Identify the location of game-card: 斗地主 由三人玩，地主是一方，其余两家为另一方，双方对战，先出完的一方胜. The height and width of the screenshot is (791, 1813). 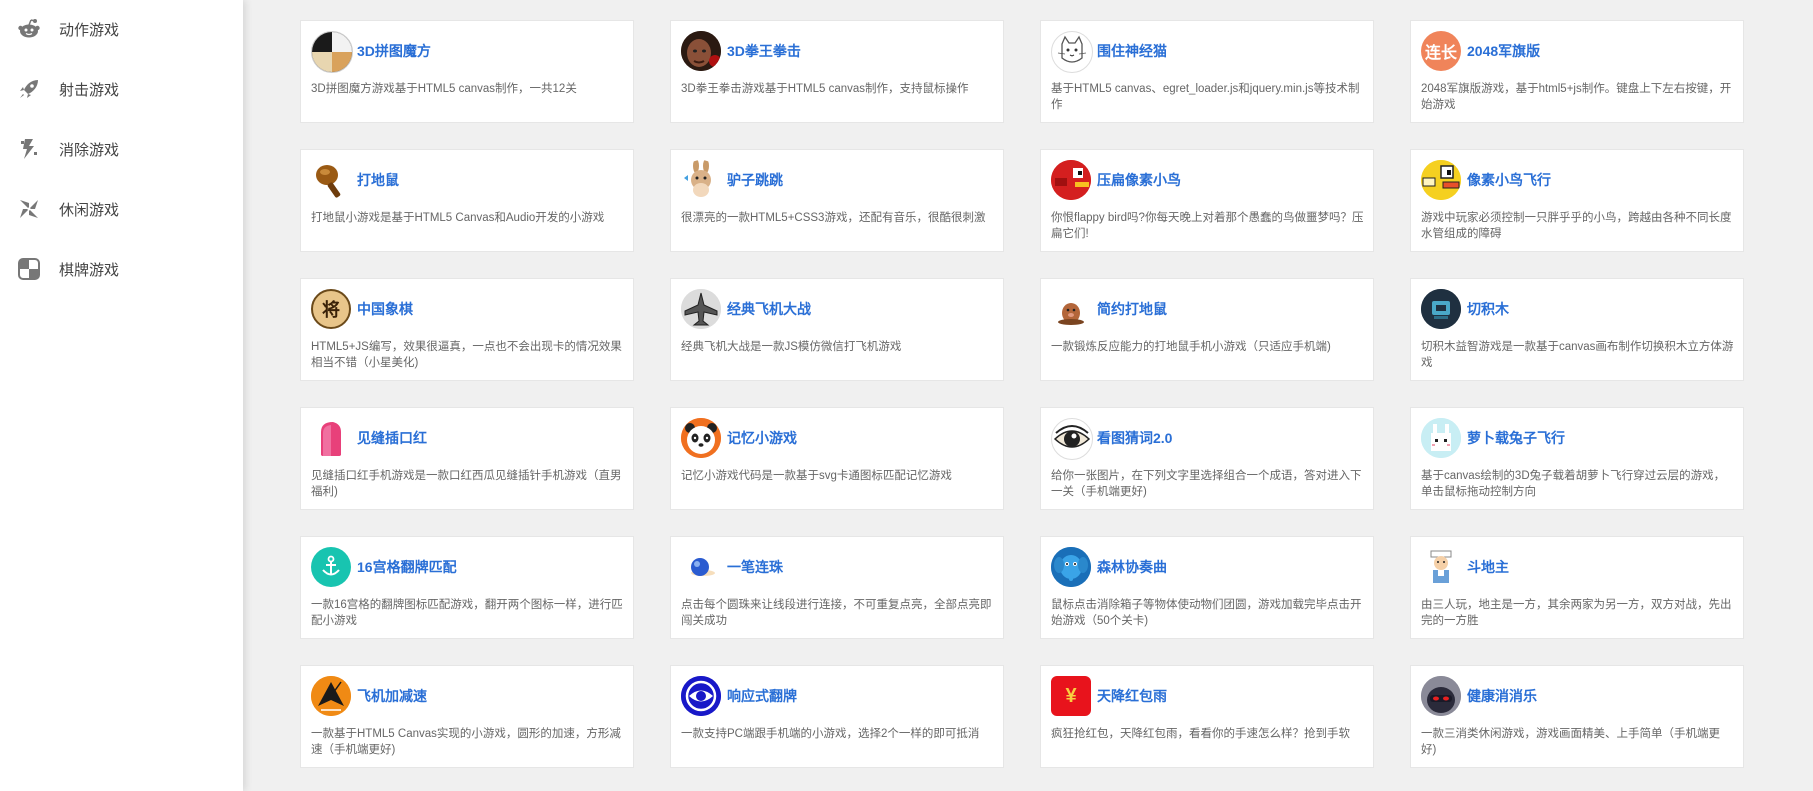
(1577, 587).